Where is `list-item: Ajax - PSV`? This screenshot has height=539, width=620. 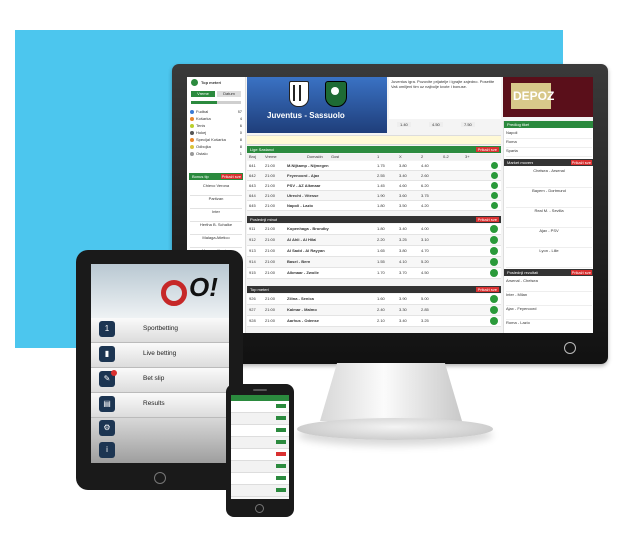
list-item: Ajax - PSV is located at coordinates (549, 238).